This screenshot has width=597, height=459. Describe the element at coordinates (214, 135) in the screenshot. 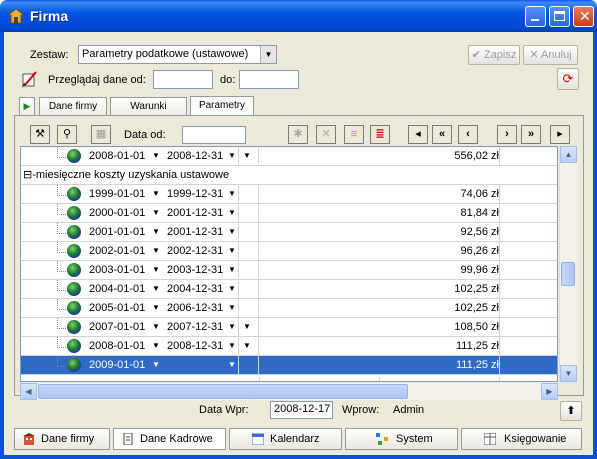

I see `date-from-input` at that location.